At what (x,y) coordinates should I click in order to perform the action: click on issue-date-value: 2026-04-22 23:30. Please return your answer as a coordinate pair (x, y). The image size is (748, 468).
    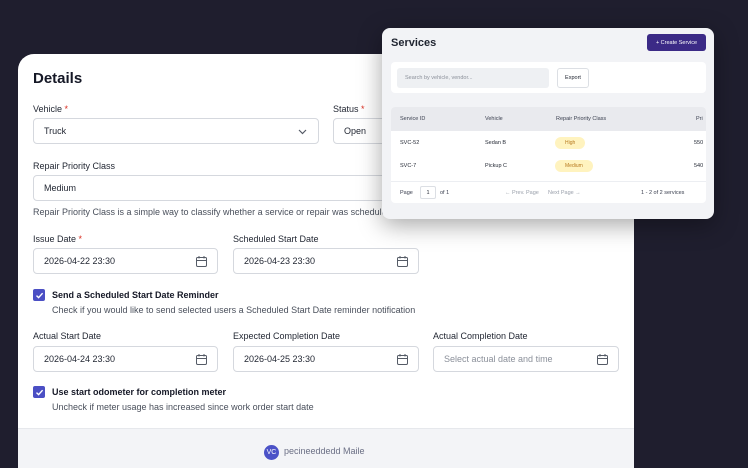
    Looking at the image, I should click on (80, 261).